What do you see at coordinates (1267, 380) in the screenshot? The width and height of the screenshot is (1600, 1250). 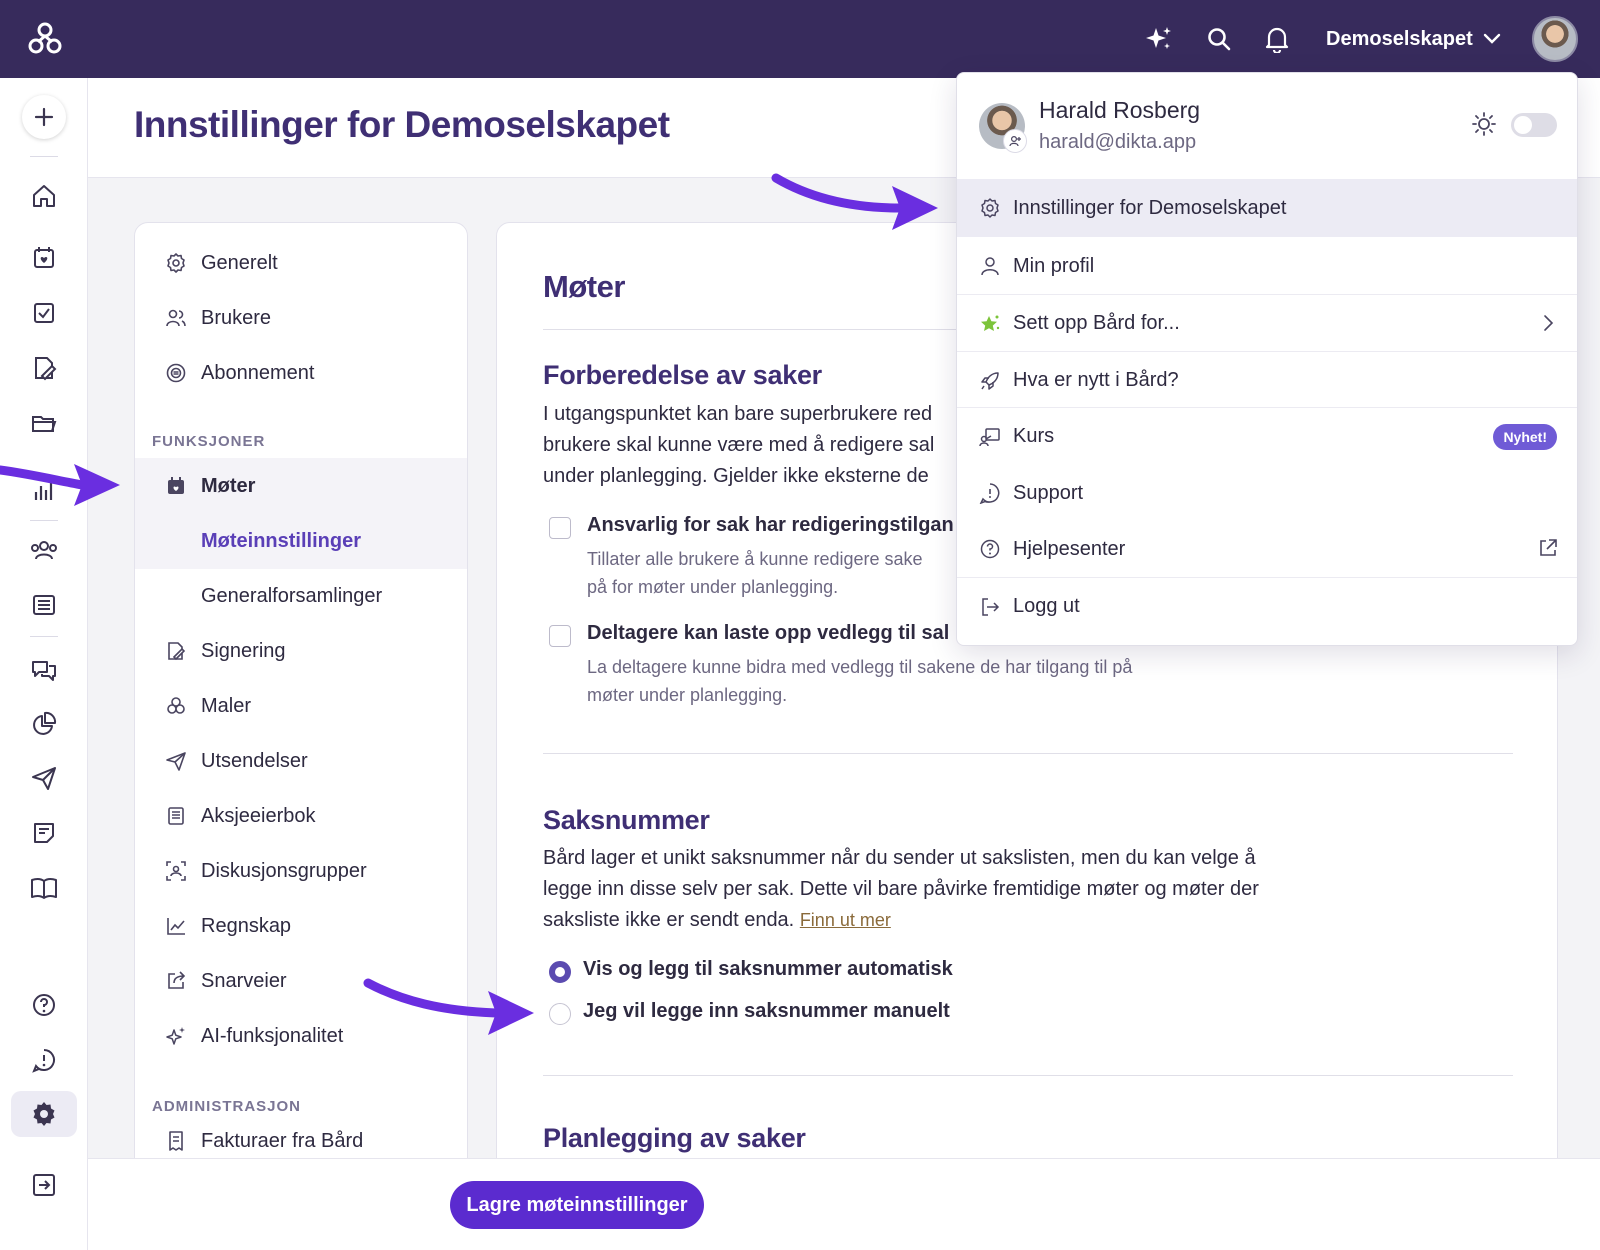 I see `menu-item-whats-new: Hva er nytt i Bård?` at bounding box center [1267, 380].